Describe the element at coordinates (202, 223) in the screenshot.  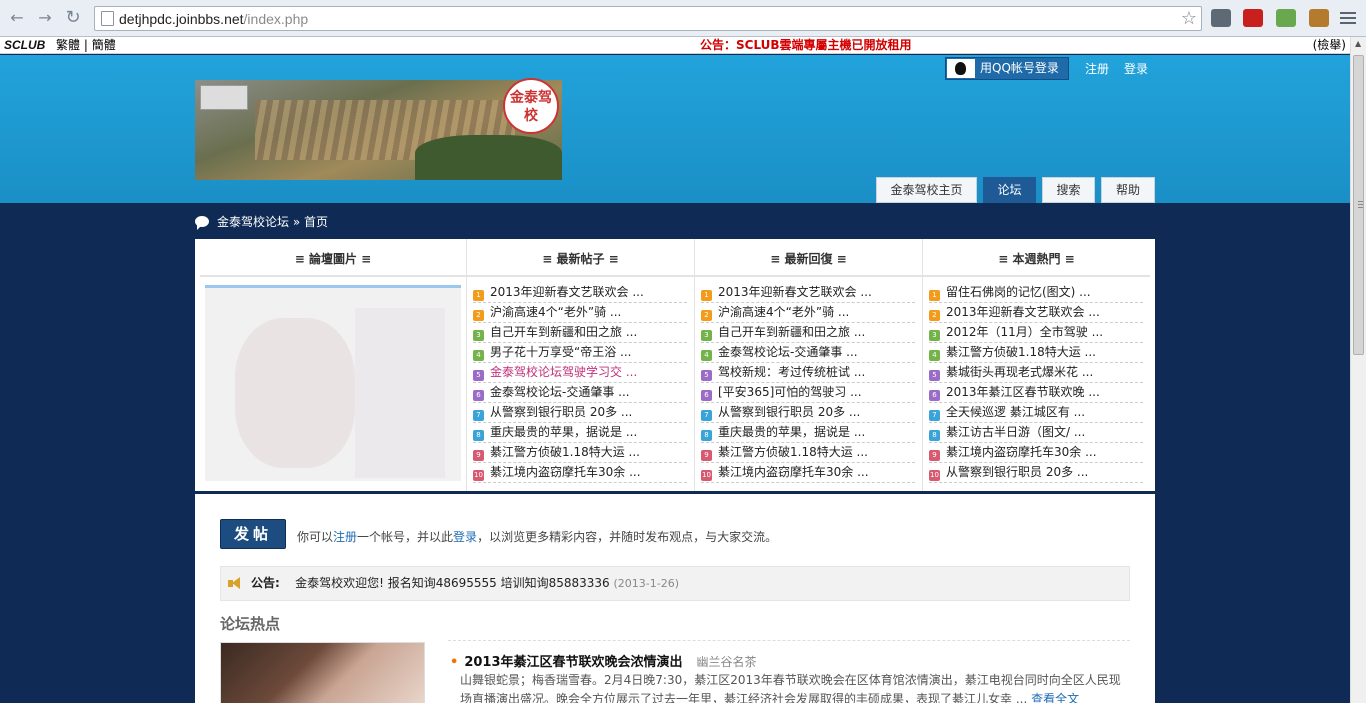
I see `speech-bubble-icon` at that location.